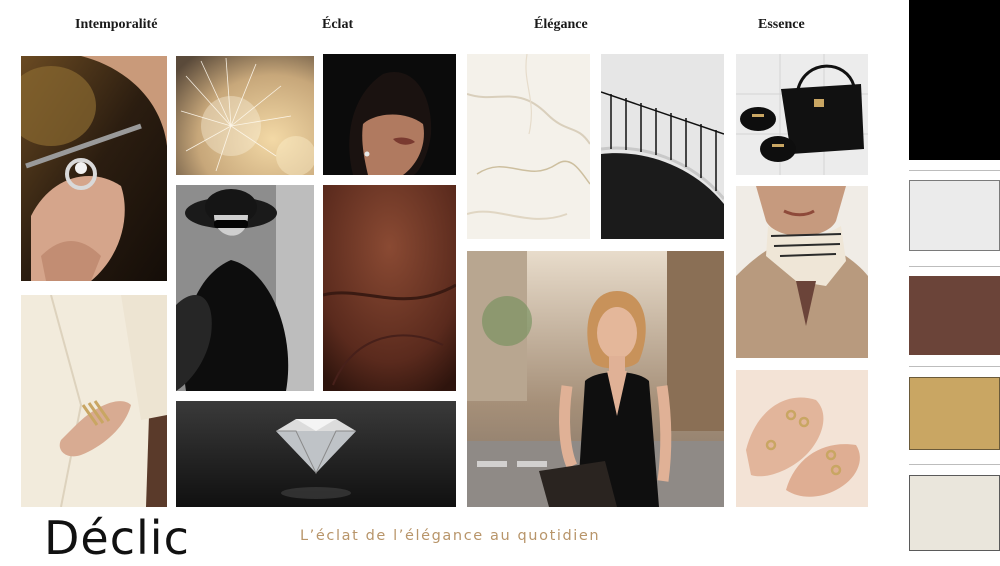 The image size is (1000, 566). What do you see at coordinates (954, 215) in the screenshot?
I see `swatch-light-gray` at bounding box center [954, 215].